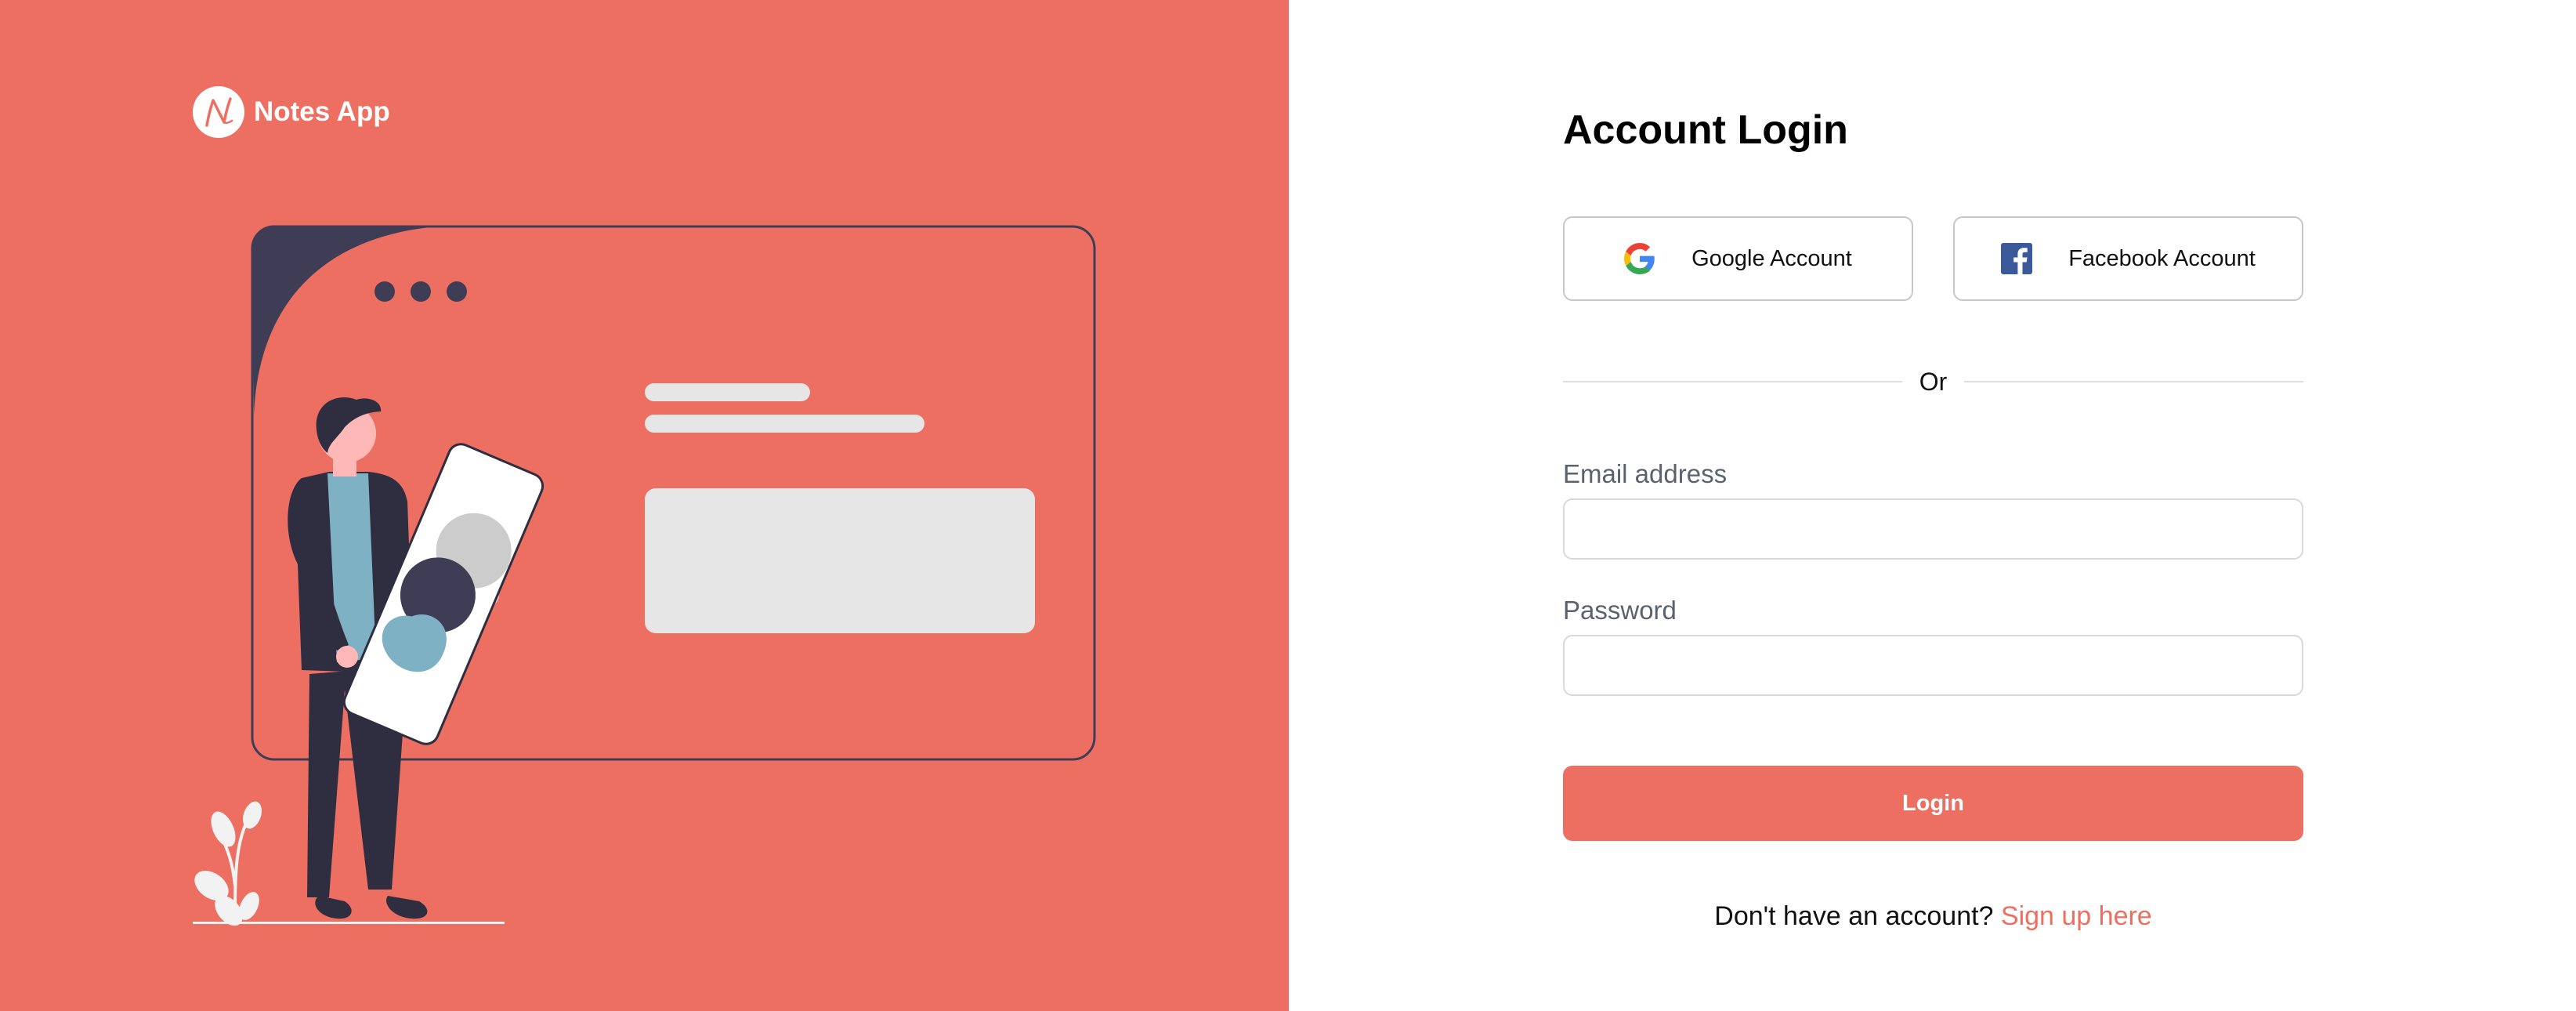 The image size is (2576, 1011). Describe the element at coordinates (417, 658) in the screenshot. I see `person-illustration` at that location.